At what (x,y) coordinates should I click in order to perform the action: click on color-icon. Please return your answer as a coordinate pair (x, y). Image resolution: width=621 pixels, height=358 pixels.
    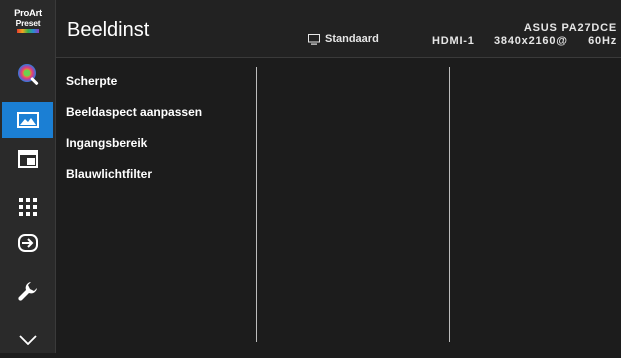
    Looking at the image, I should click on (27, 74).